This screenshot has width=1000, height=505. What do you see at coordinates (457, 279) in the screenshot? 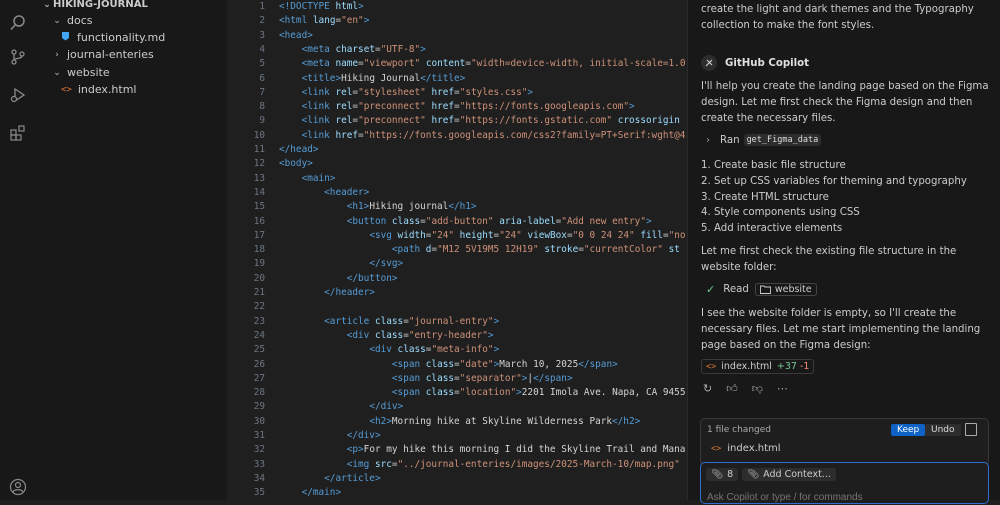
I see `code-line: 20 </button>` at bounding box center [457, 279].